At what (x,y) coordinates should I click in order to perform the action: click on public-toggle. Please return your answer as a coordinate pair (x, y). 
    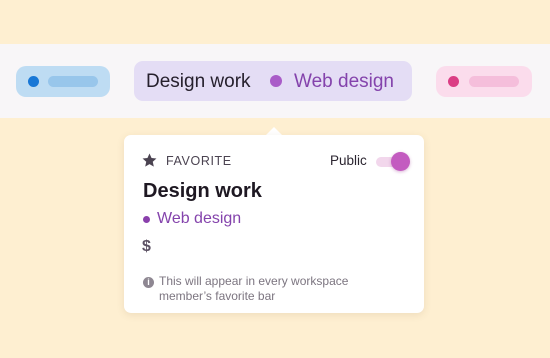
    Looking at the image, I should click on (394, 162).